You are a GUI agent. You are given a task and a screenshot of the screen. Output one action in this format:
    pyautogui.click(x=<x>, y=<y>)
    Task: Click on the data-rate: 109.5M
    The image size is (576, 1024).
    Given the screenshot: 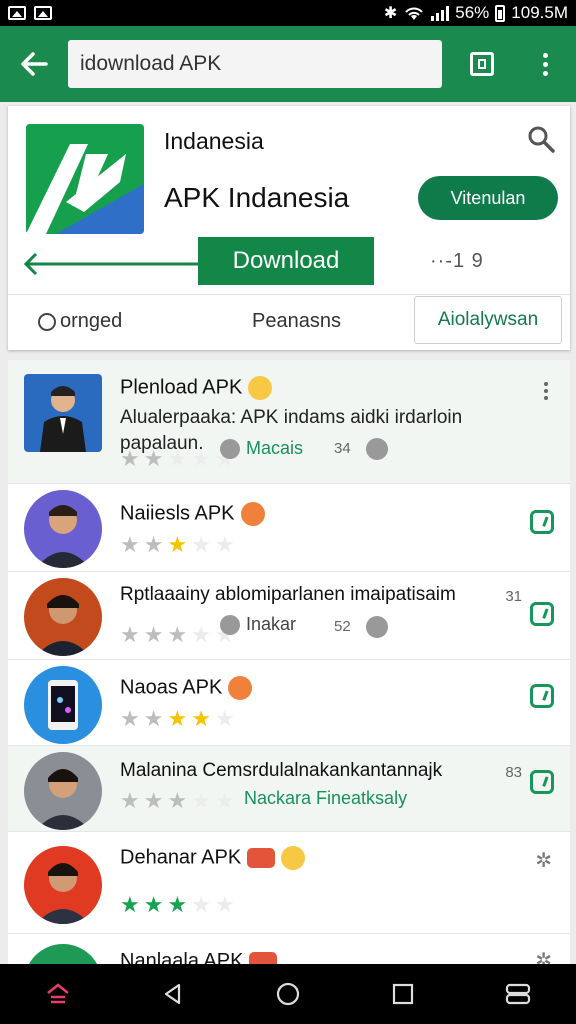 What is the action you would take?
    pyautogui.click(x=539, y=12)
    